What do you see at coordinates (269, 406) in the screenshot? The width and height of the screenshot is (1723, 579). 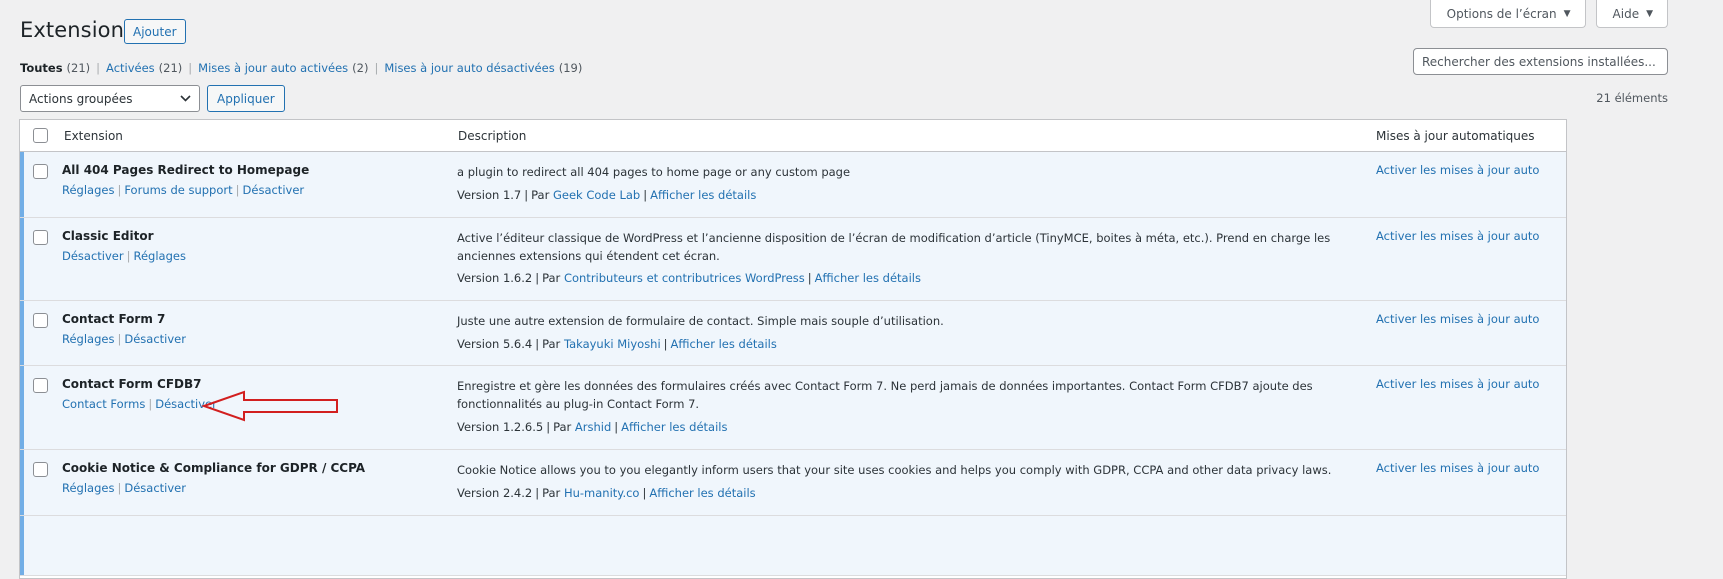 I see `annotation-arrow-icon` at bounding box center [269, 406].